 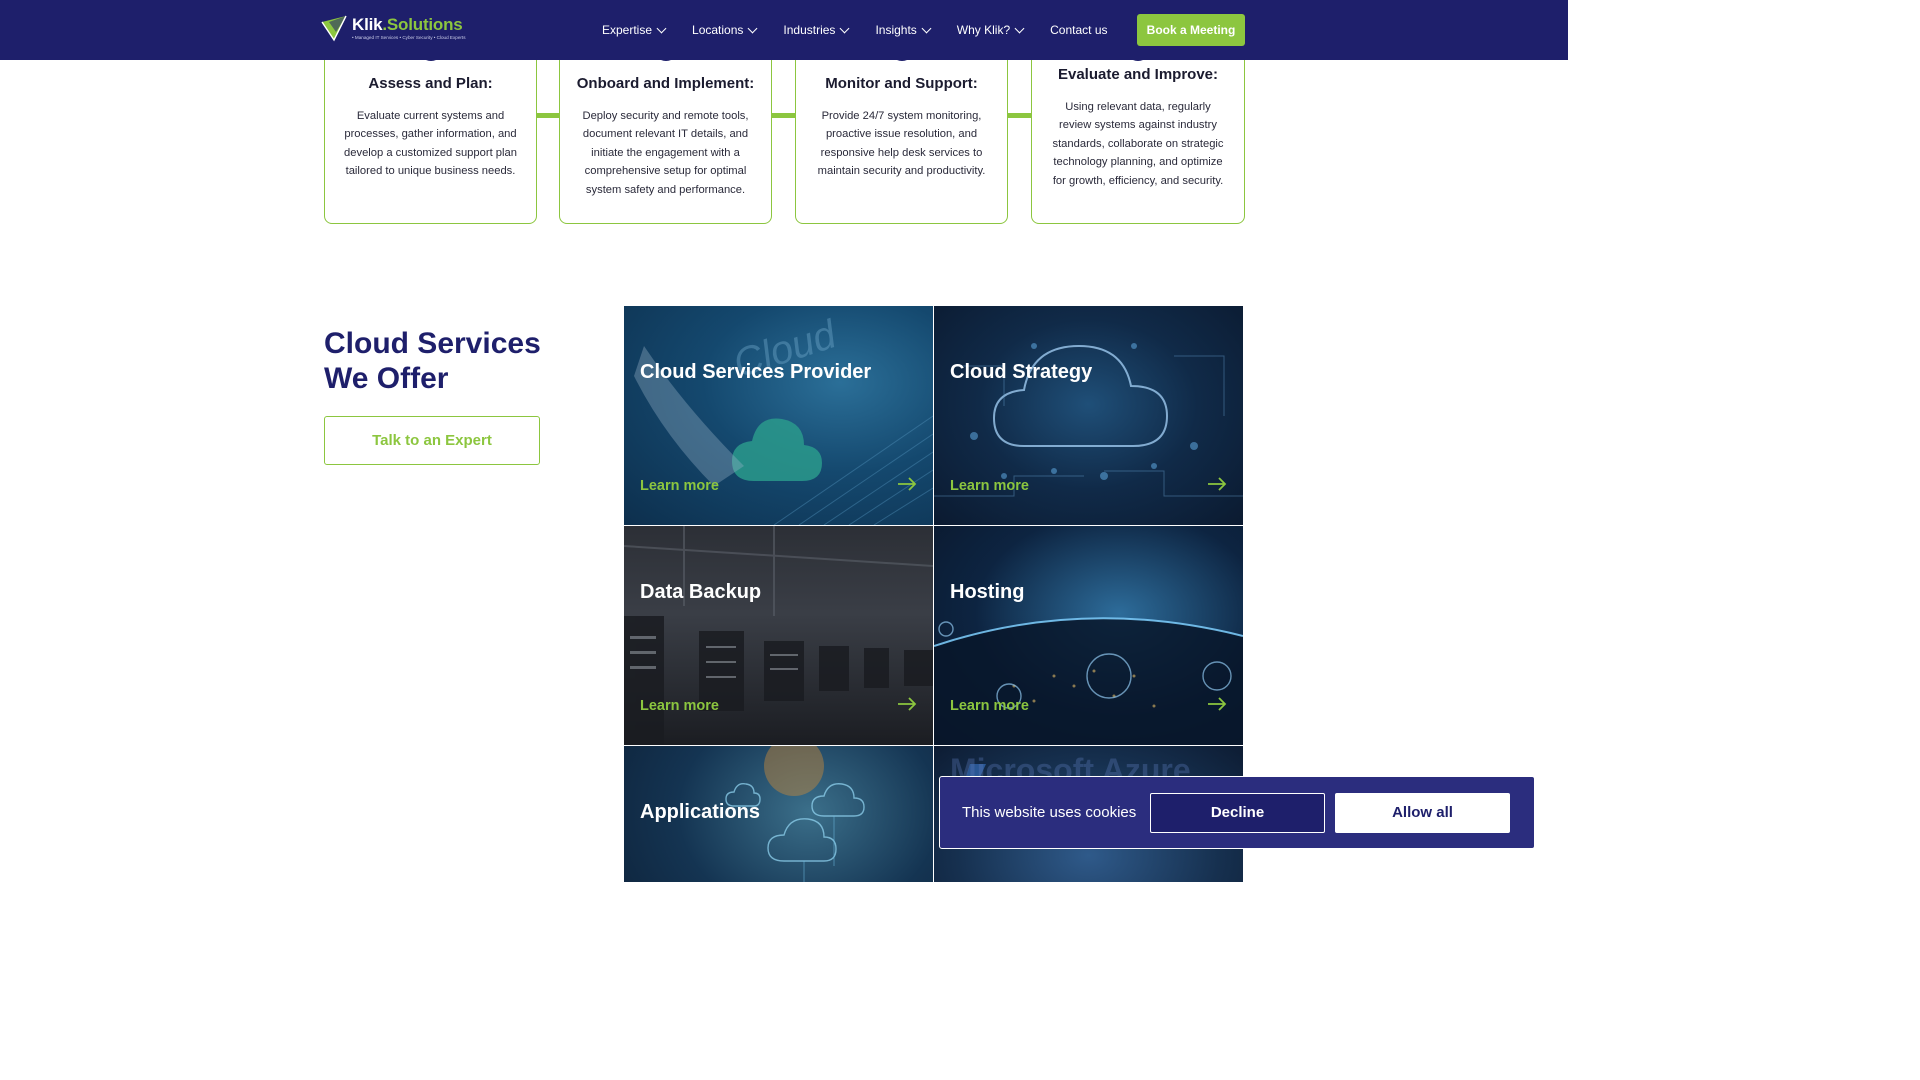 What do you see at coordinates (756, 372) in the screenshot?
I see `service-tile-title: Cloud Services Provider` at bounding box center [756, 372].